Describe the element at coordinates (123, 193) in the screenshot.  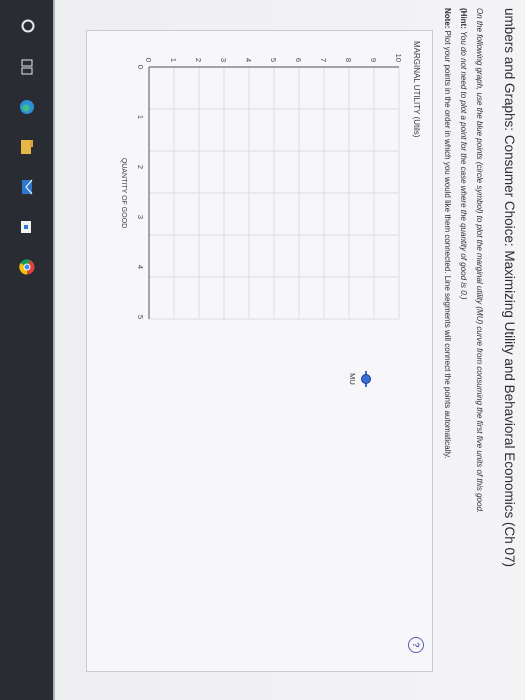
I see `x-axis-title: QUANTITY OF GOOD` at that location.